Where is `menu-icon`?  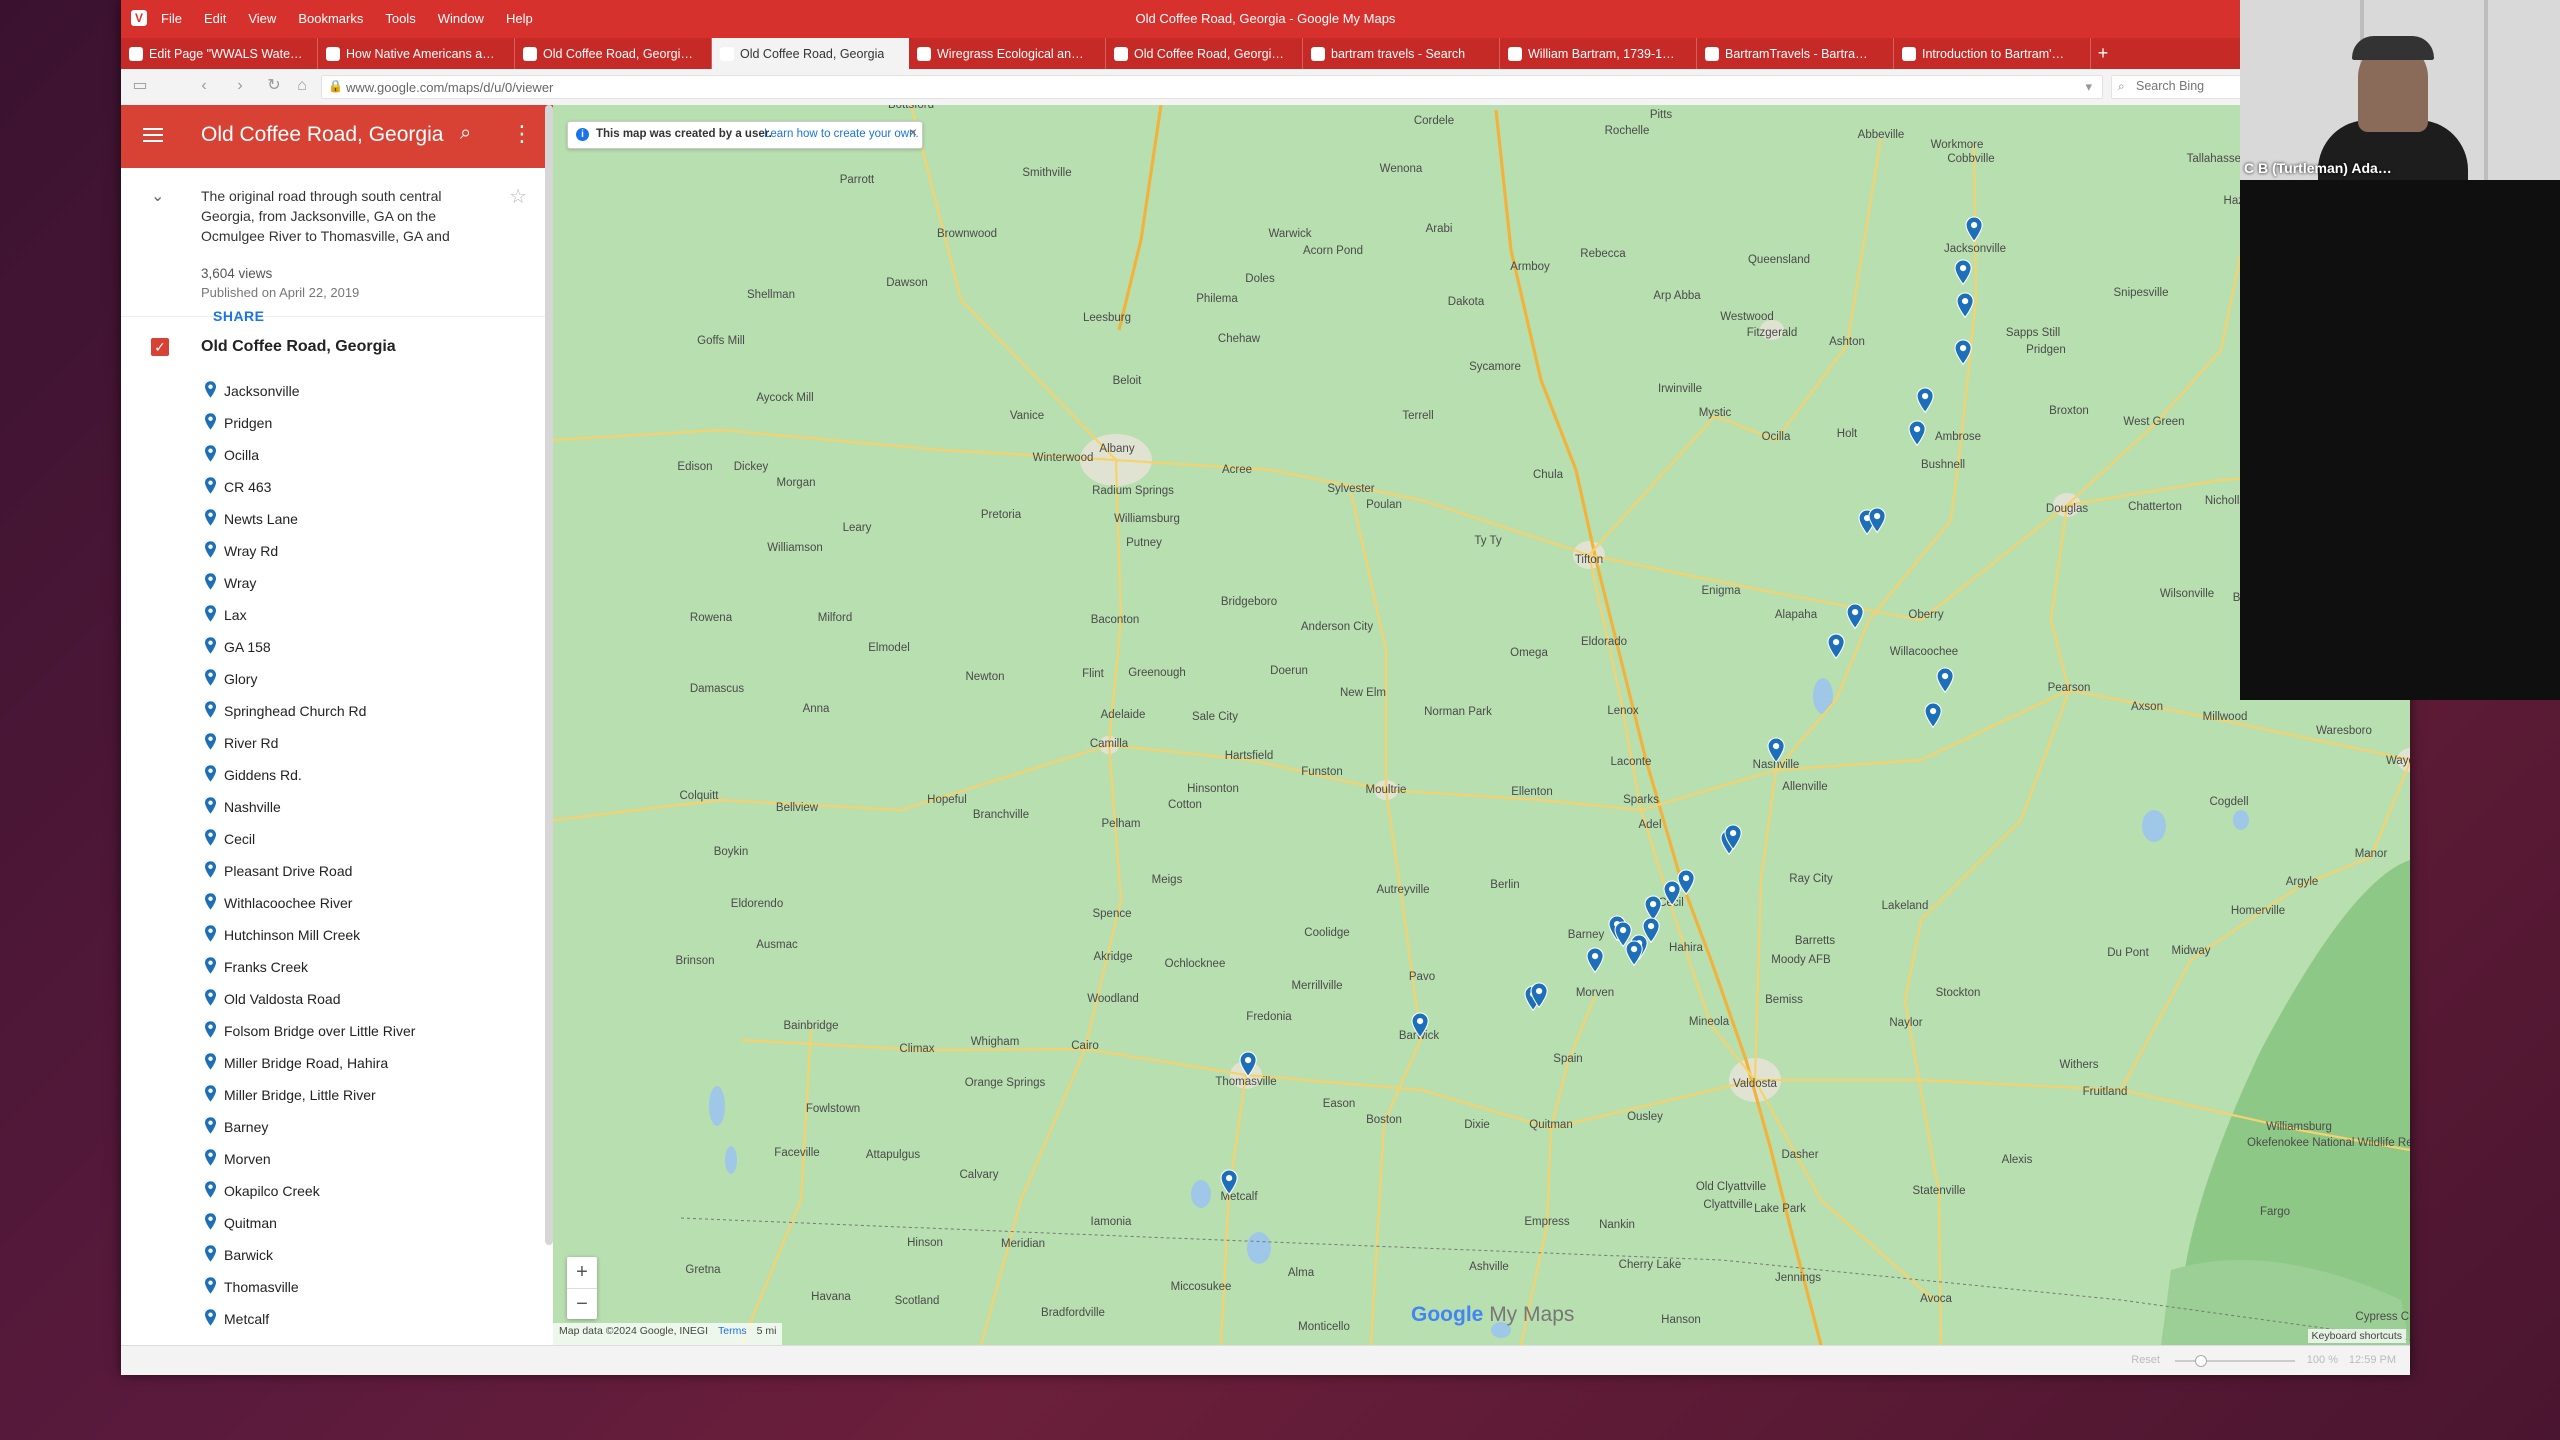 menu-icon is located at coordinates (153, 135).